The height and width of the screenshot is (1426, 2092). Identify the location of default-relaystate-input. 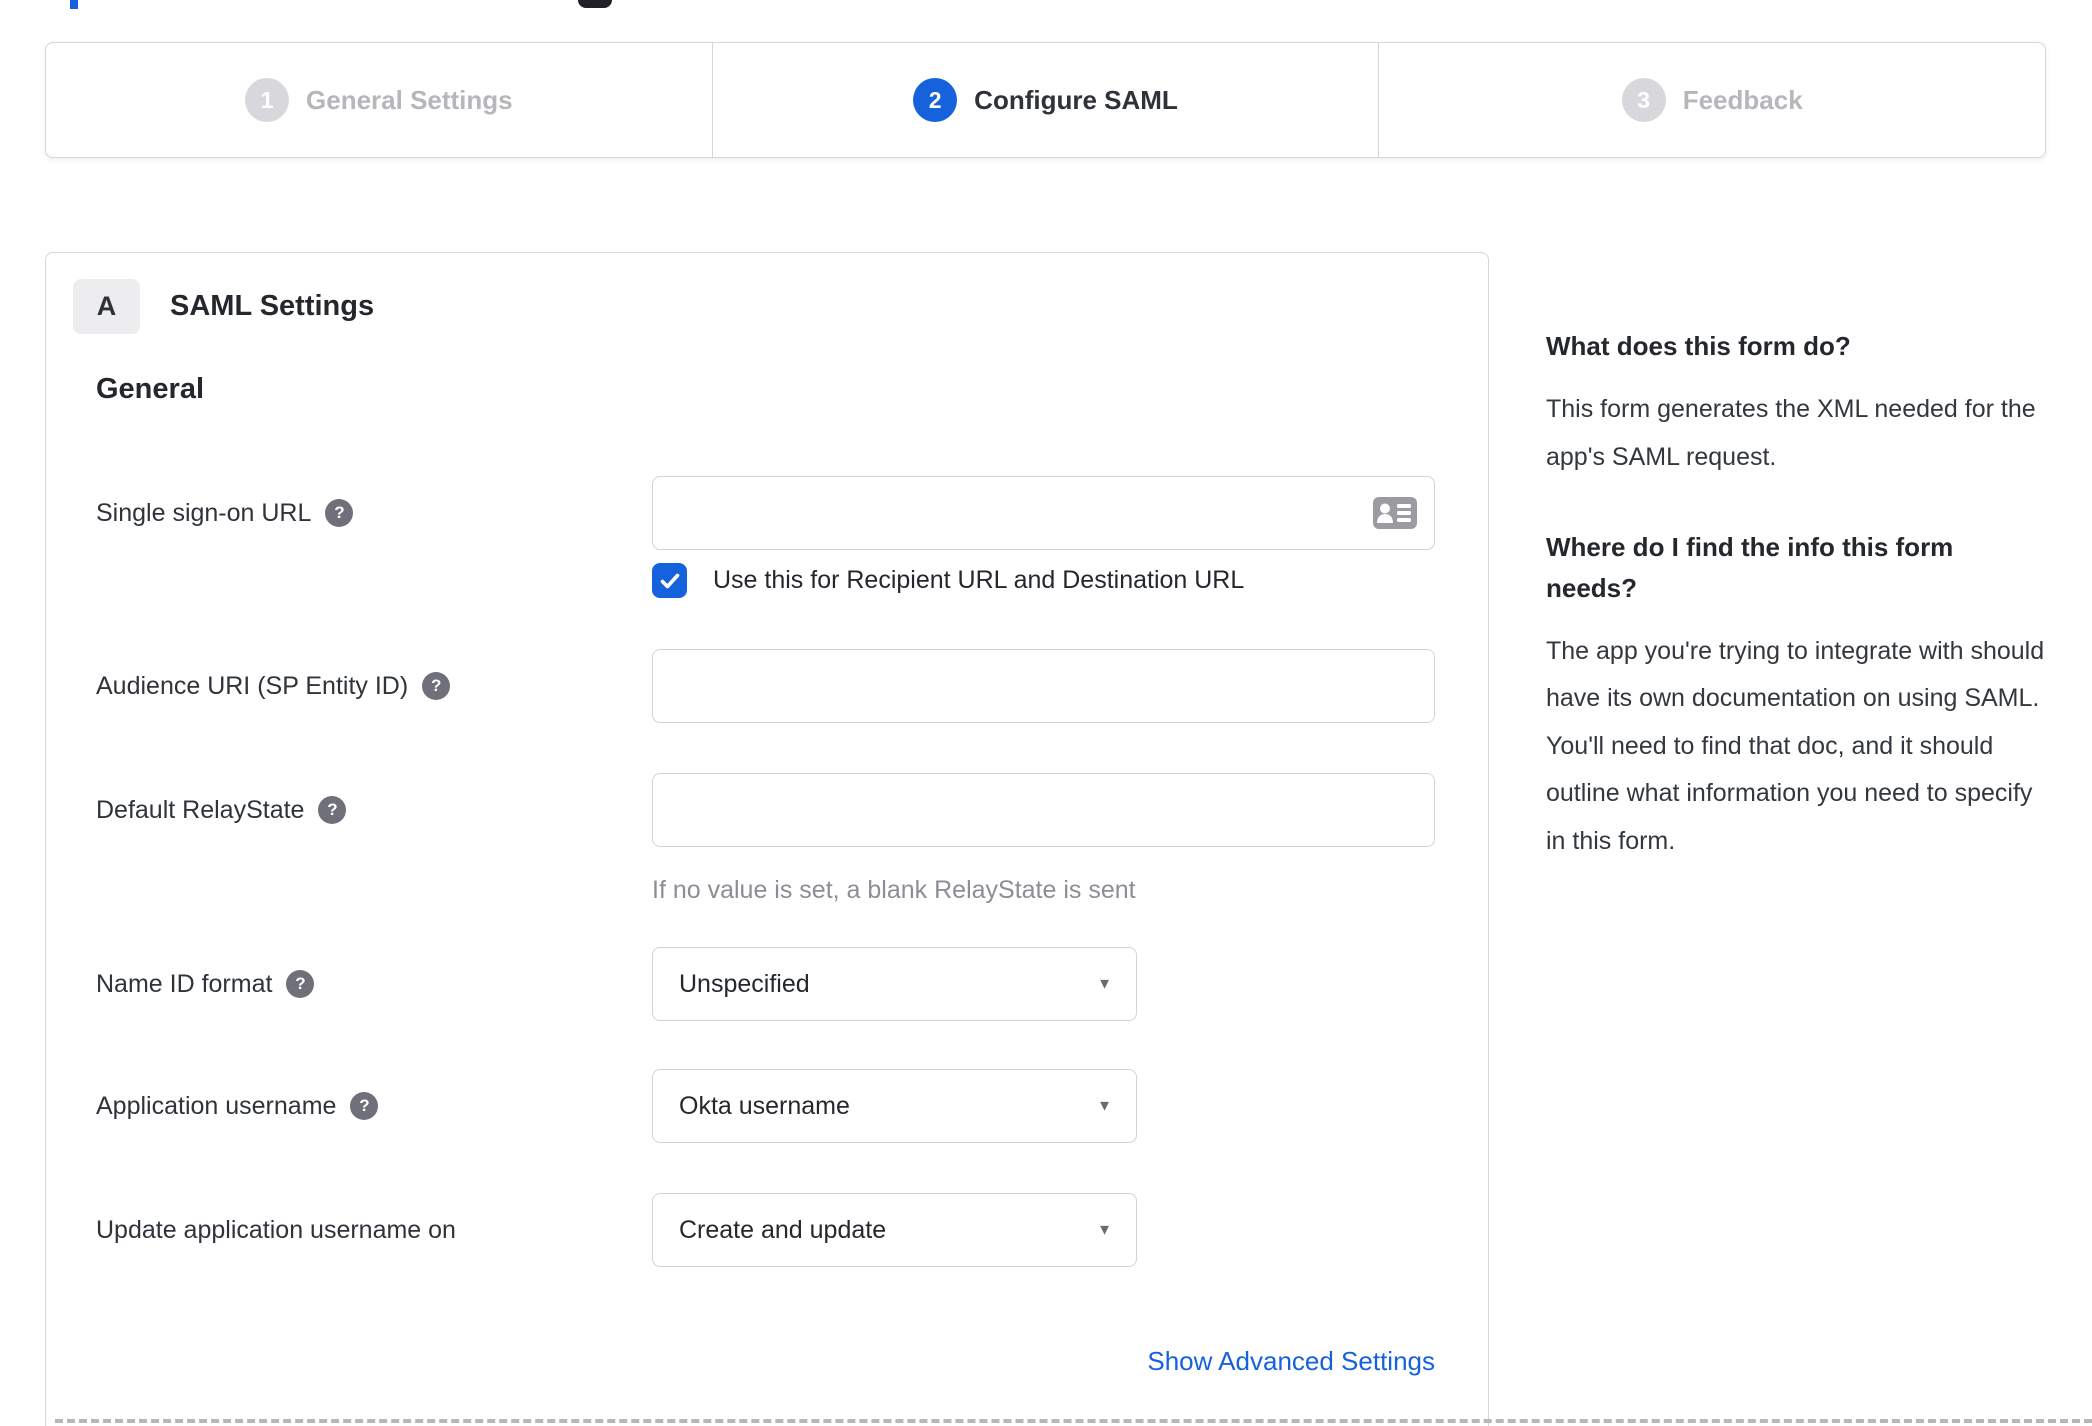
(1043, 810).